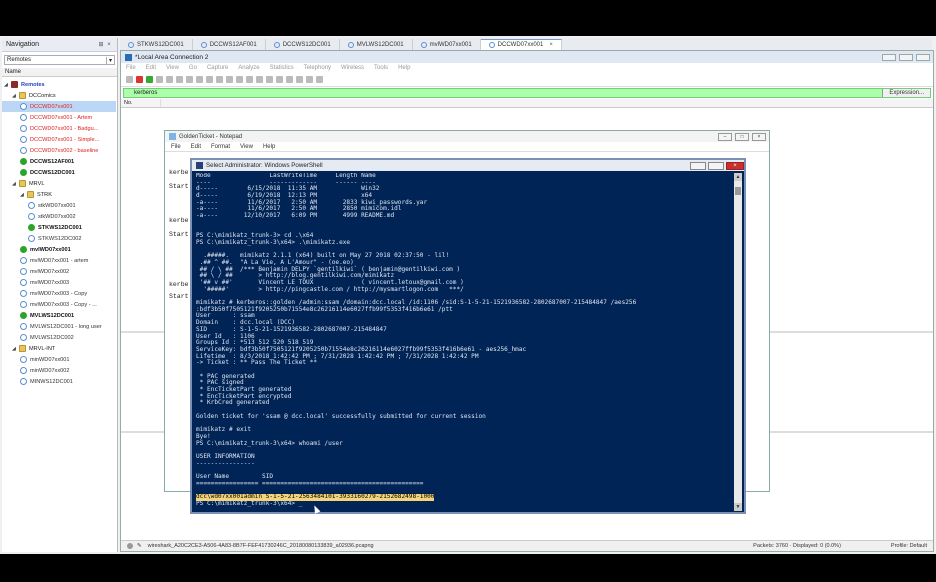 Image resolution: width=936 pixels, height=582 pixels. I want to click on tree-item: ◢ Remotes, so click(59, 84).